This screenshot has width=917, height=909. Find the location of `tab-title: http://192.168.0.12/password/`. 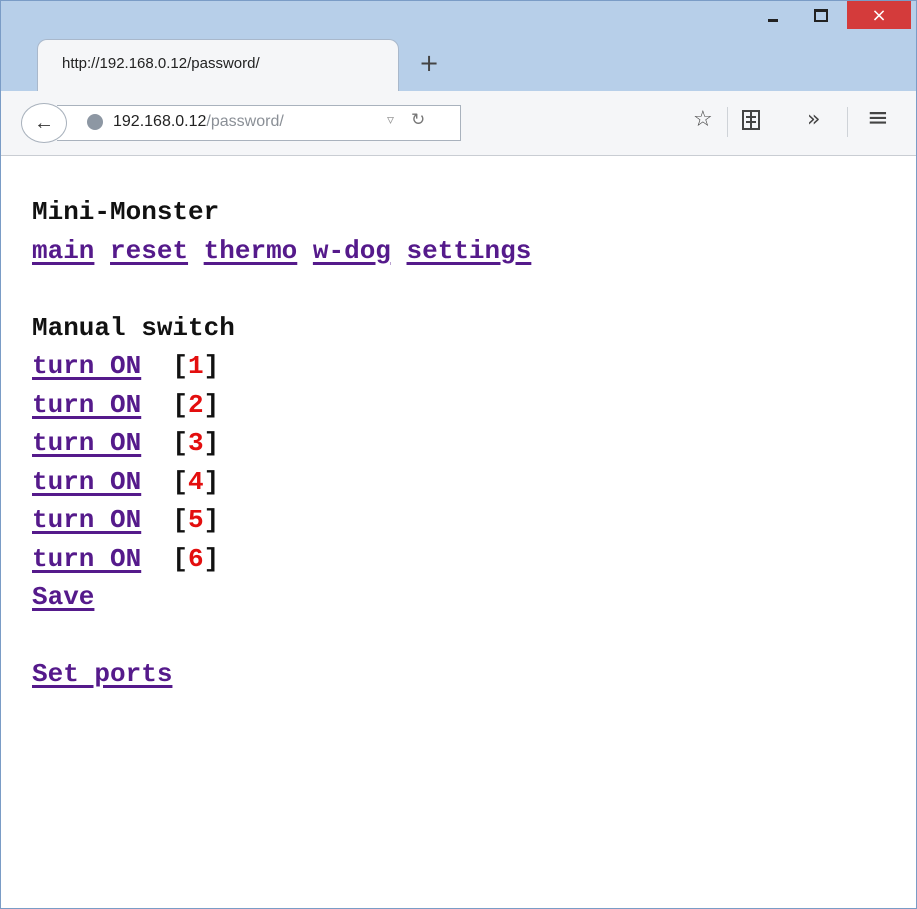

tab-title: http://192.168.0.12/password/ is located at coordinates (161, 63).